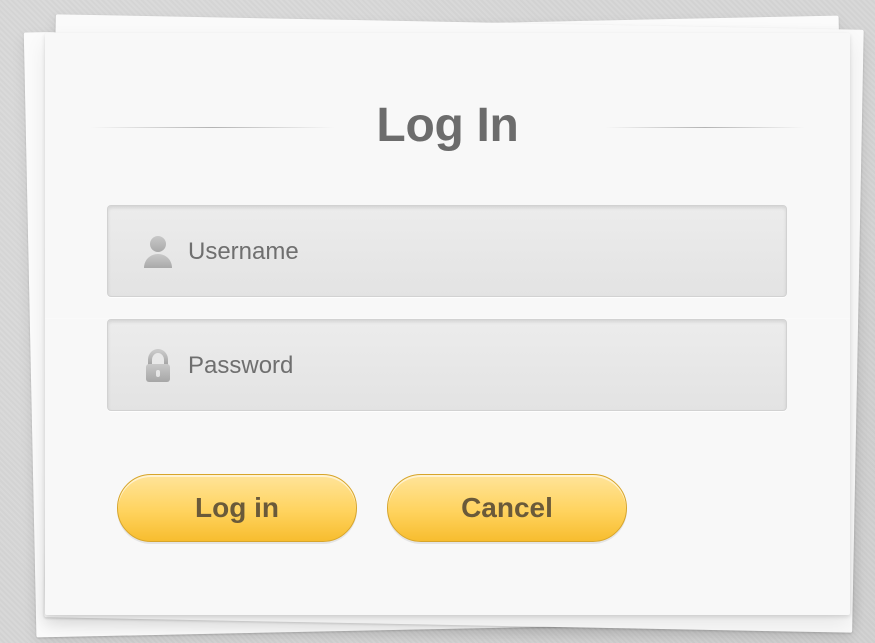 The height and width of the screenshot is (643, 875). I want to click on cancel-button: Cancel, so click(507, 508).